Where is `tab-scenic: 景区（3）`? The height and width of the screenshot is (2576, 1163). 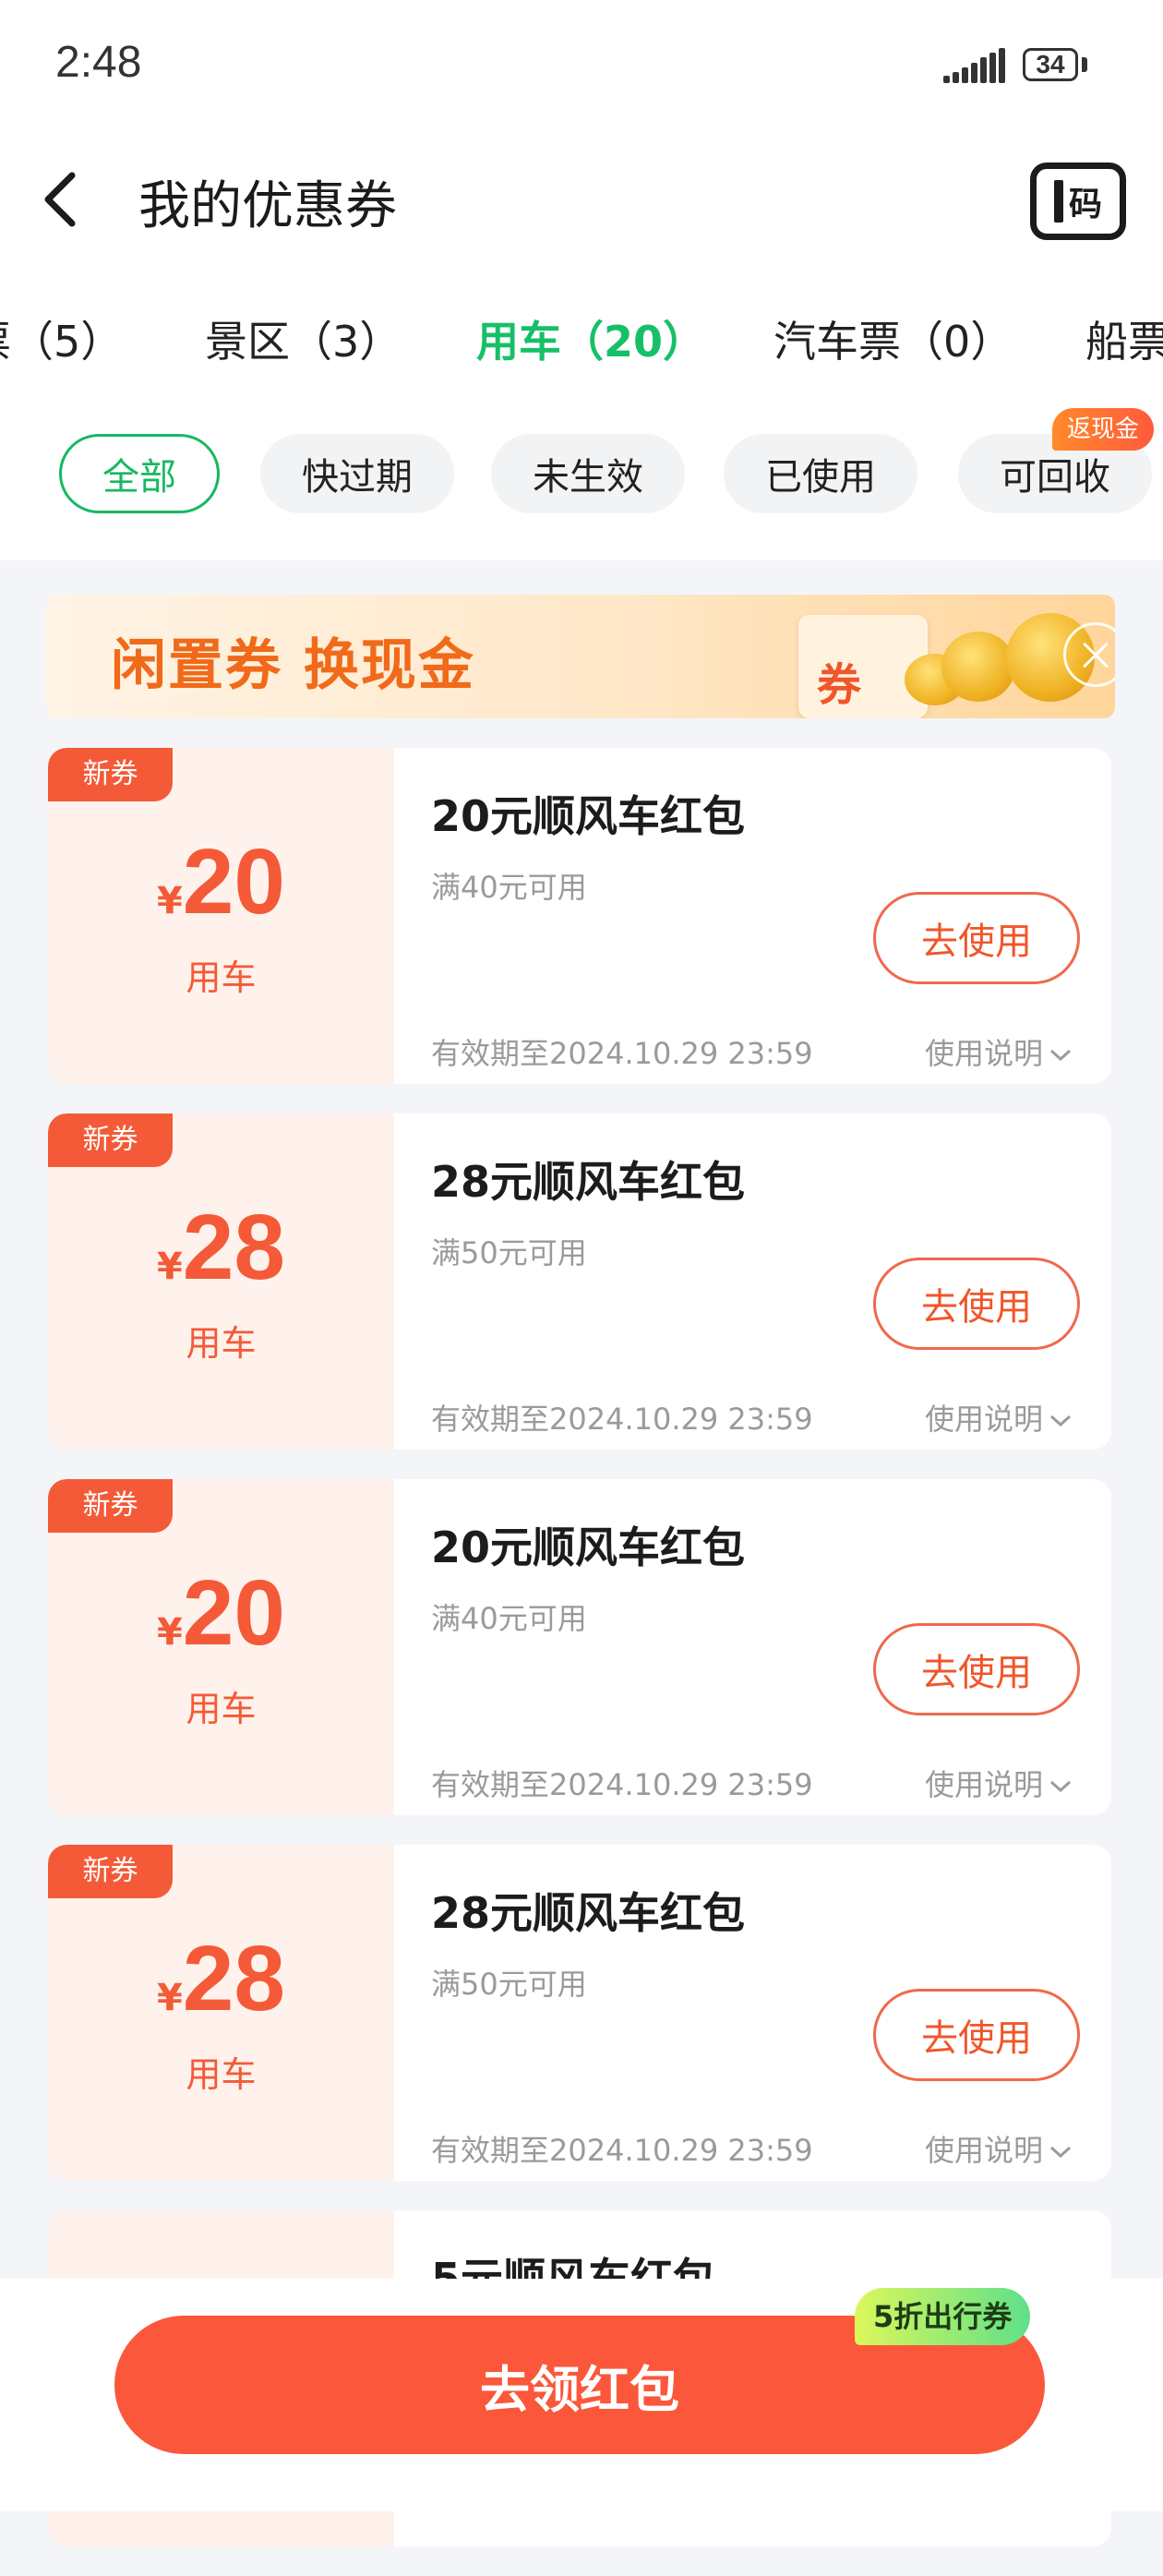
tab-scenic: 景区（3） is located at coordinates (304, 338).